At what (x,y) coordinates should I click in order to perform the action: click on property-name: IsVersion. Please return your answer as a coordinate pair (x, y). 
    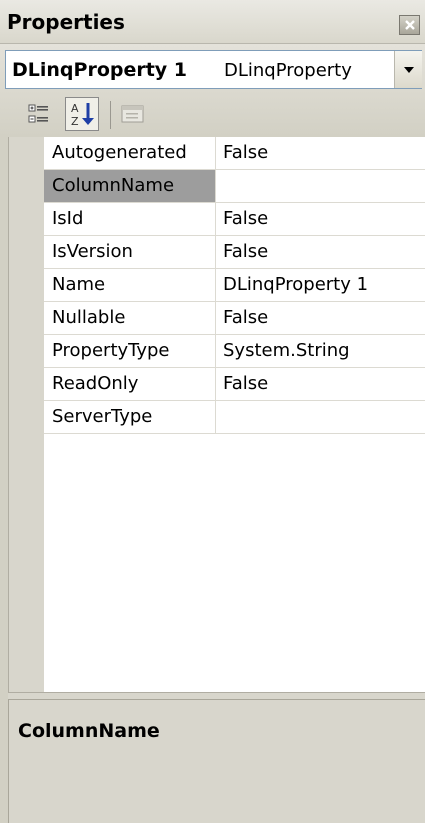
    Looking at the image, I should click on (130, 252).